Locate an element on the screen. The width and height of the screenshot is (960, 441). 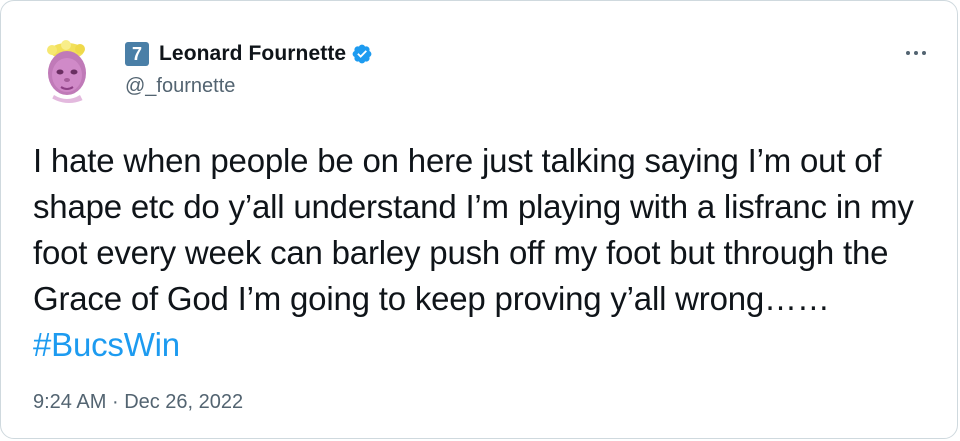
author-name-row: 7 Leonard Fournette is located at coordinates (249, 54).